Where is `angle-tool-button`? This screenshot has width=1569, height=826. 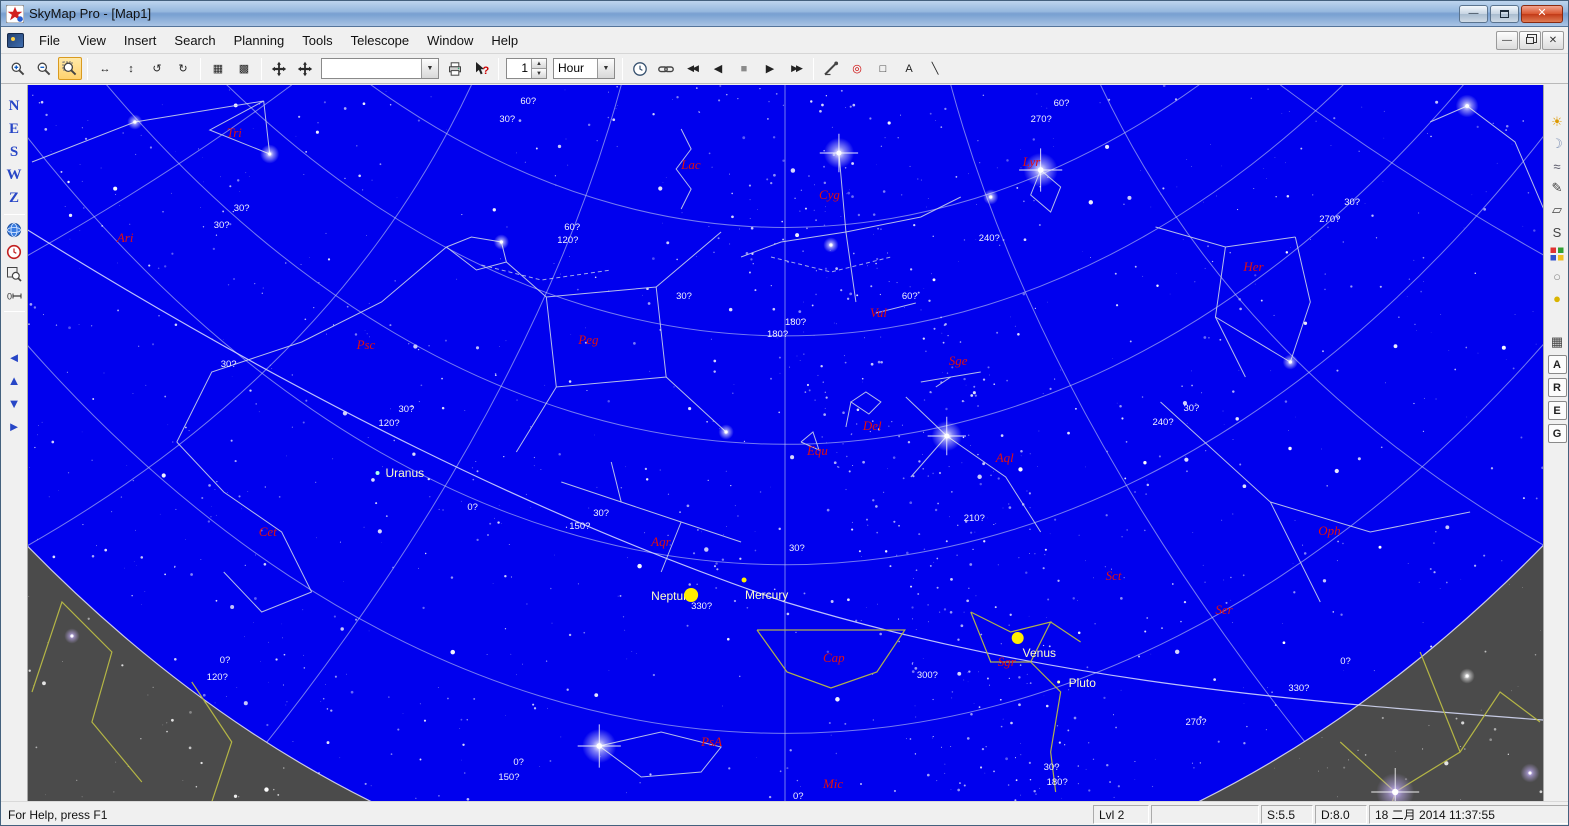 angle-tool-button is located at coordinates (831, 68).